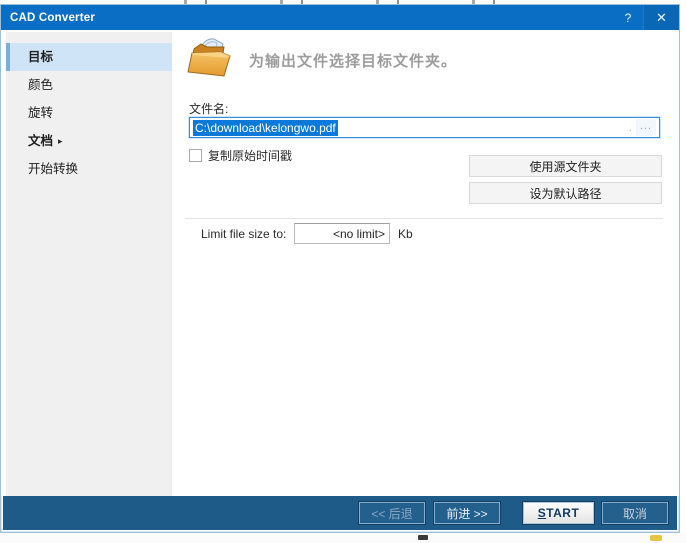  Describe the element at coordinates (340, 513) in the screenshot. I see `footer-bar: << 后退 前进 >> START 取消` at that location.